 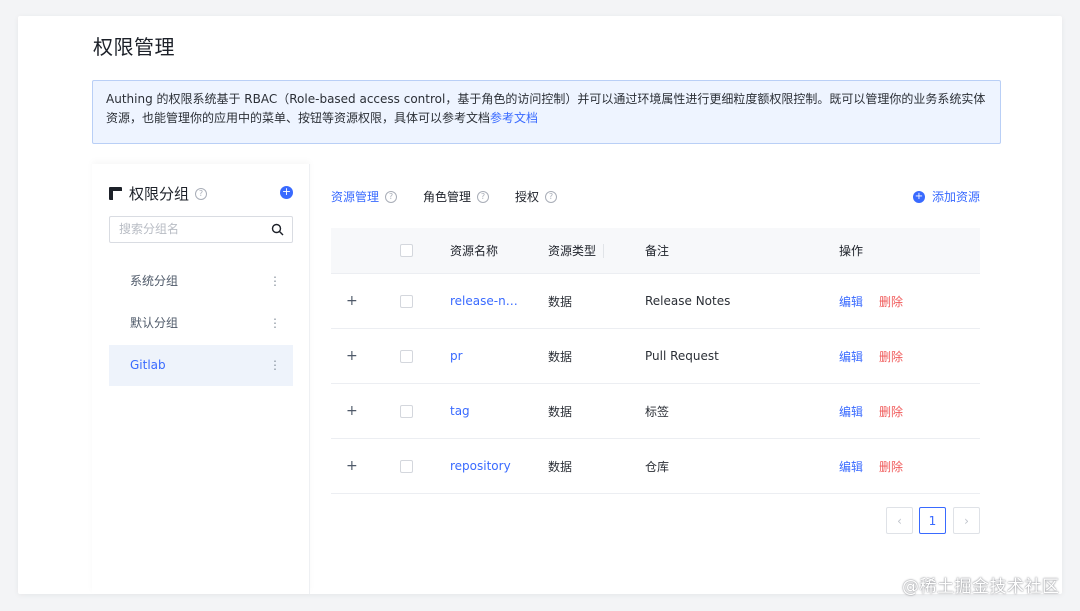 What do you see at coordinates (899, 520) in the screenshot?
I see `pagination-prev-button: ‹` at bounding box center [899, 520].